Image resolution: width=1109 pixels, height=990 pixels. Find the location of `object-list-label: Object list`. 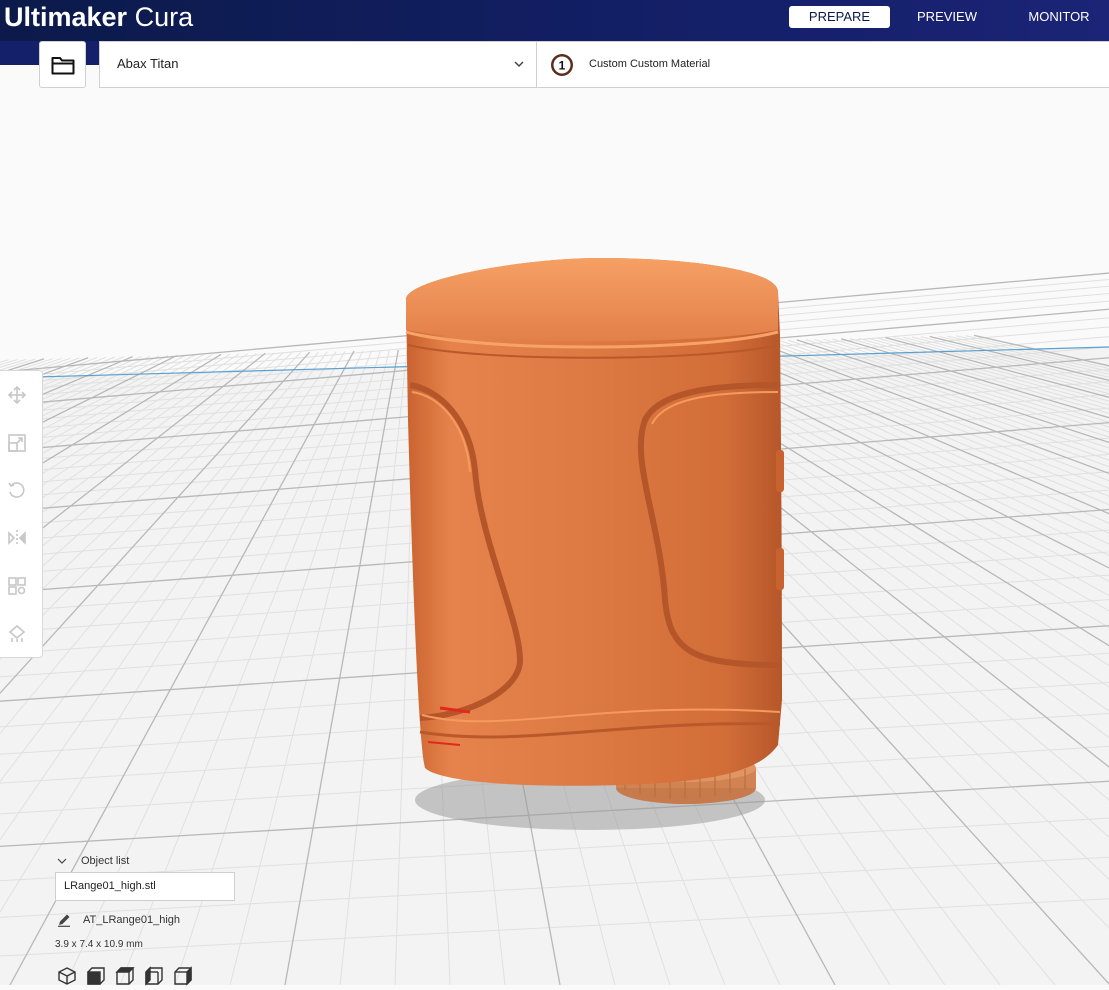

object-list-label: Object list is located at coordinates (105, 861).